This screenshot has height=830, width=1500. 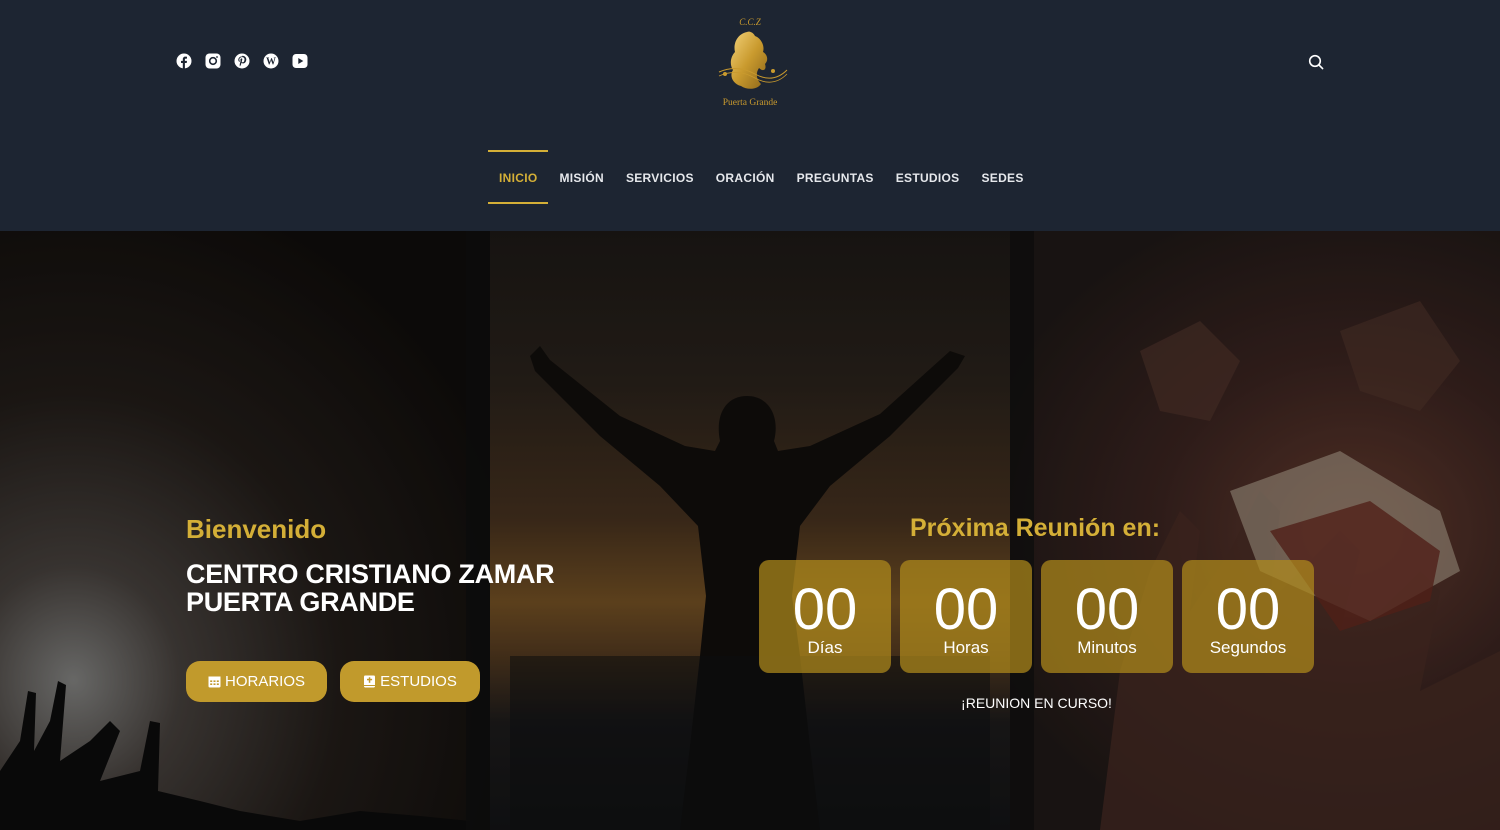 What do you see at coordinates (825, 609) in the screenshot?
I see `countdown-days-value: 00` at bounding box center [825, 609].